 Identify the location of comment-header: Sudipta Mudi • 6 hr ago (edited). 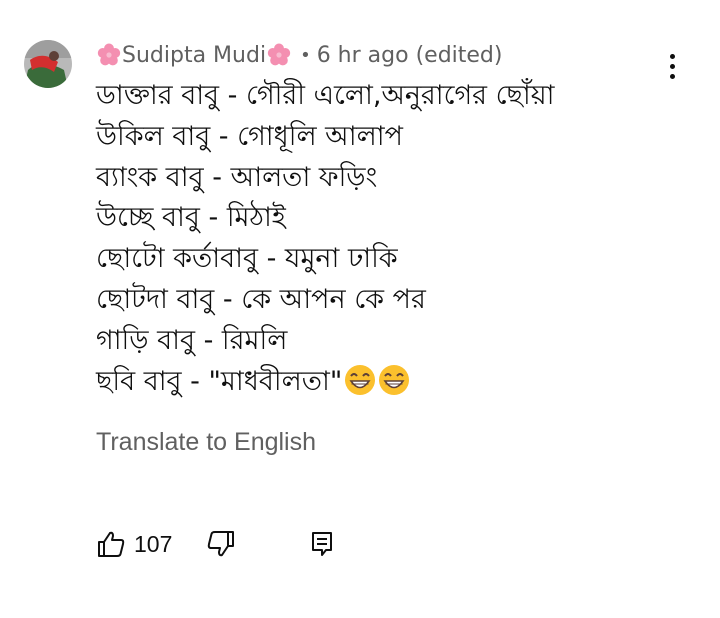
(299, 55).